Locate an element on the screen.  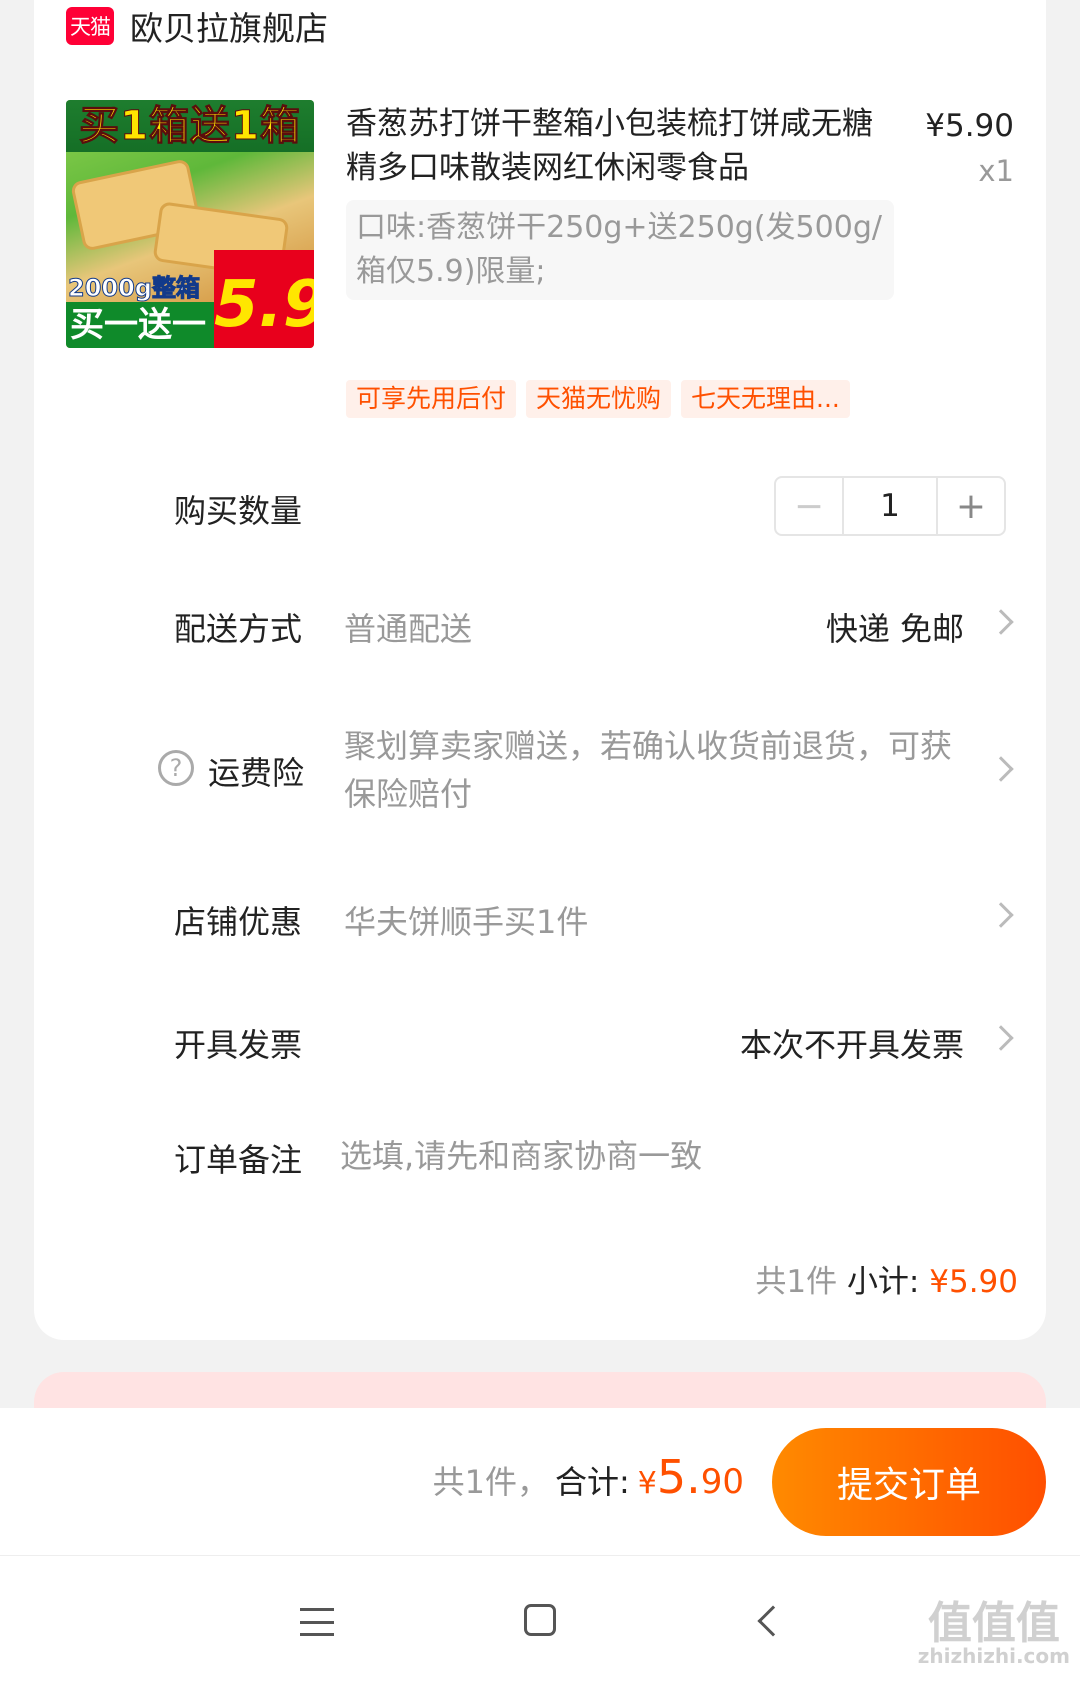
insurance-label: 运费险 is located at coordinates (256, 773).